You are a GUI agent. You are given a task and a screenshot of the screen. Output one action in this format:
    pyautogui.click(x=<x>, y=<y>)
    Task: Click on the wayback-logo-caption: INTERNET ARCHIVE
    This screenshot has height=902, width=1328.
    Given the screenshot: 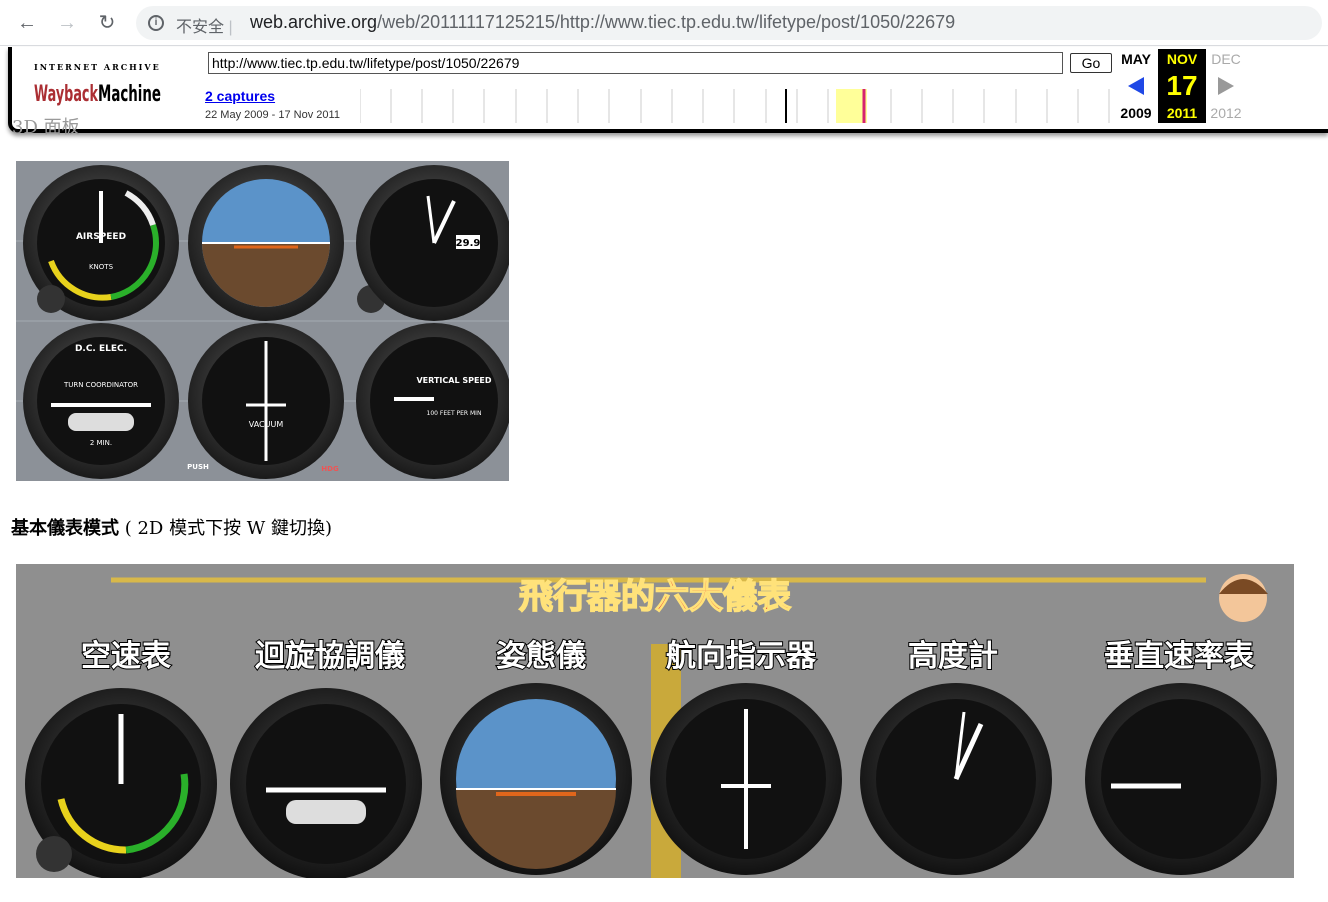 What is the action you would take?
    pyautogui.click(x=97, y=67)
    